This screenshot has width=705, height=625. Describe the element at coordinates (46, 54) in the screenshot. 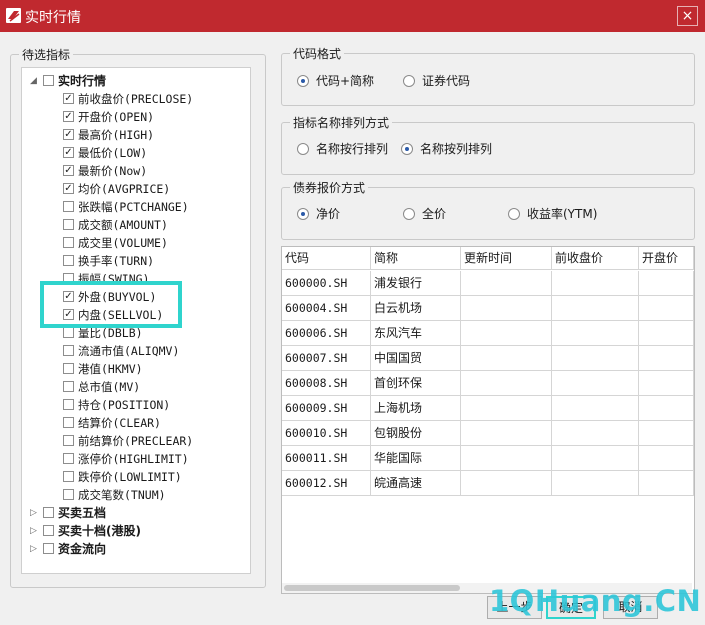

I see `indicator-panel-title: 待选指标` at that location.